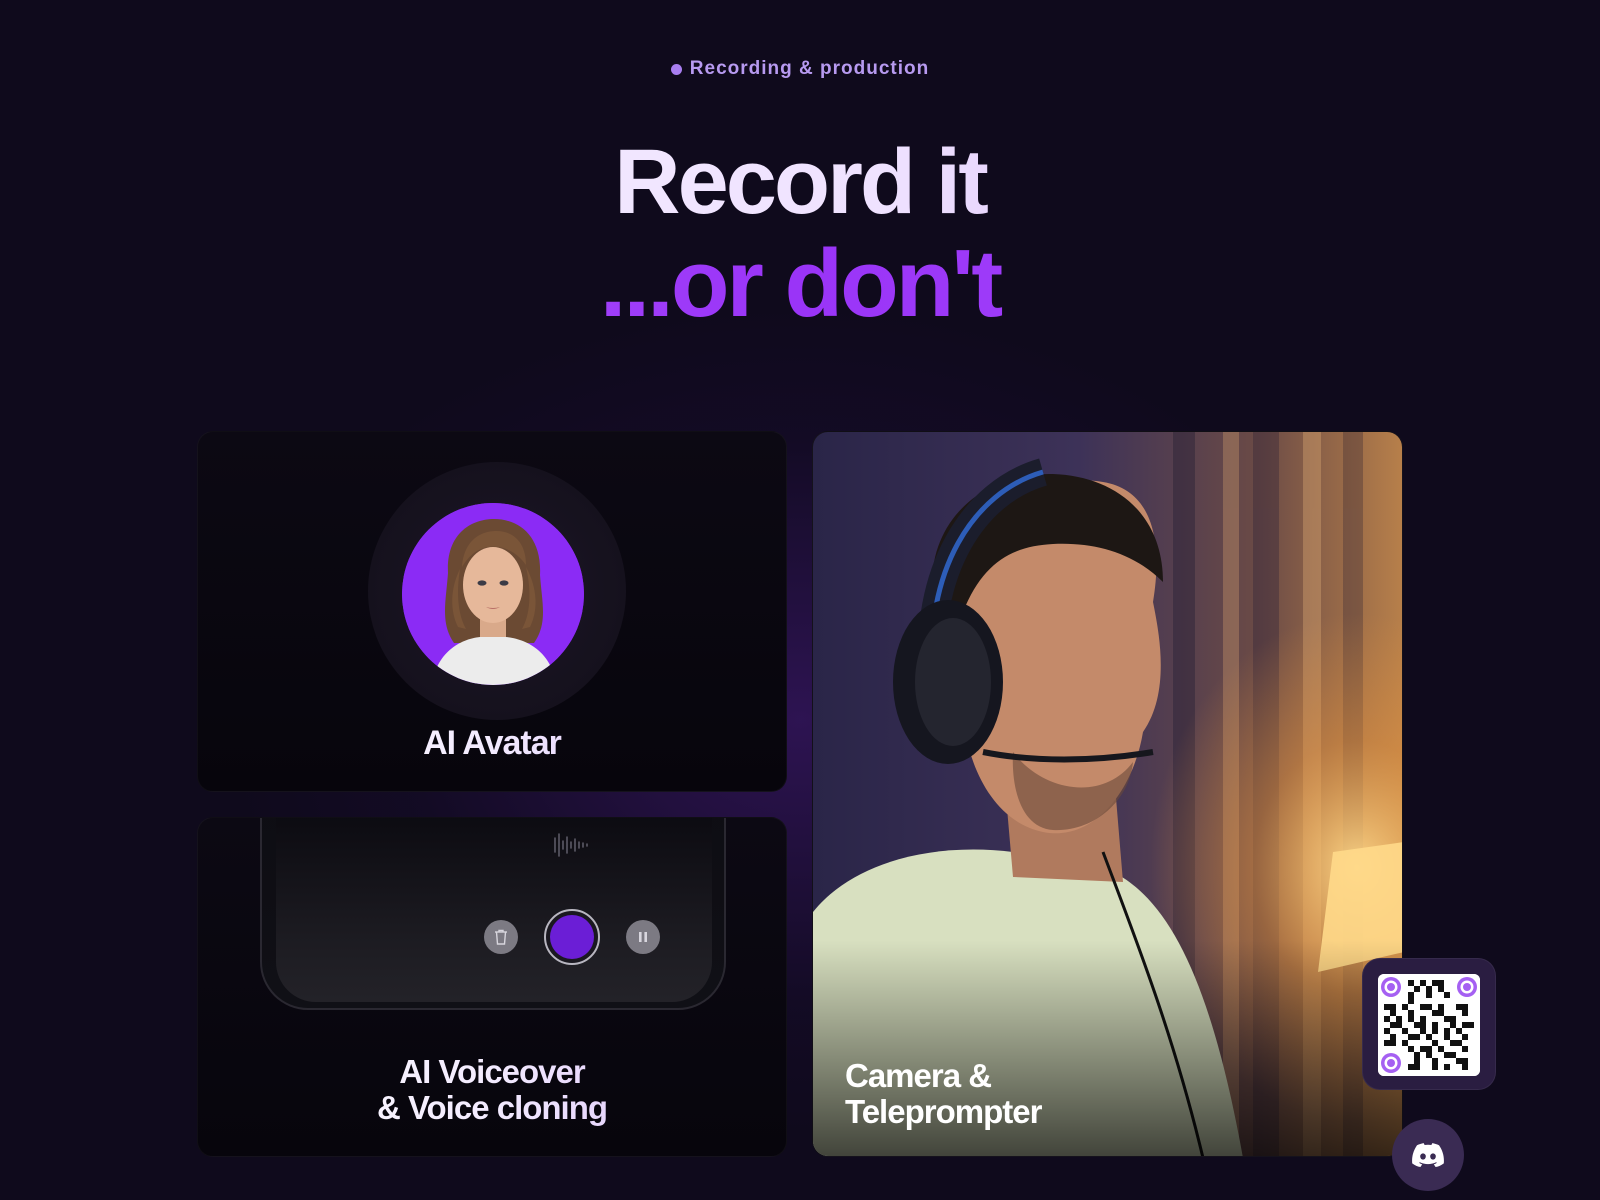 The image size is (1600, 1200). I want to click on delete-recording-button, so click(501, 937).